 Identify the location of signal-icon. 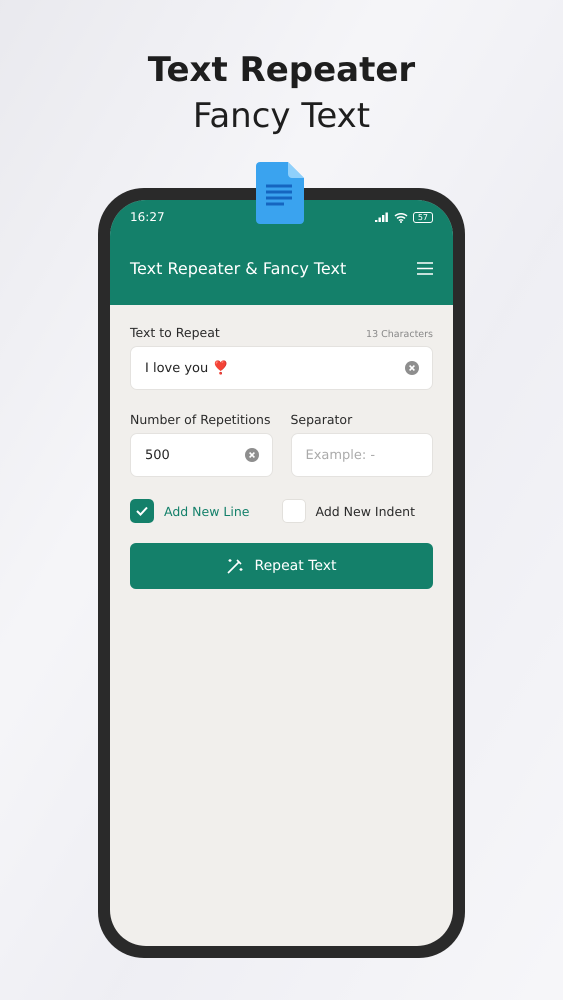
(381, 217).